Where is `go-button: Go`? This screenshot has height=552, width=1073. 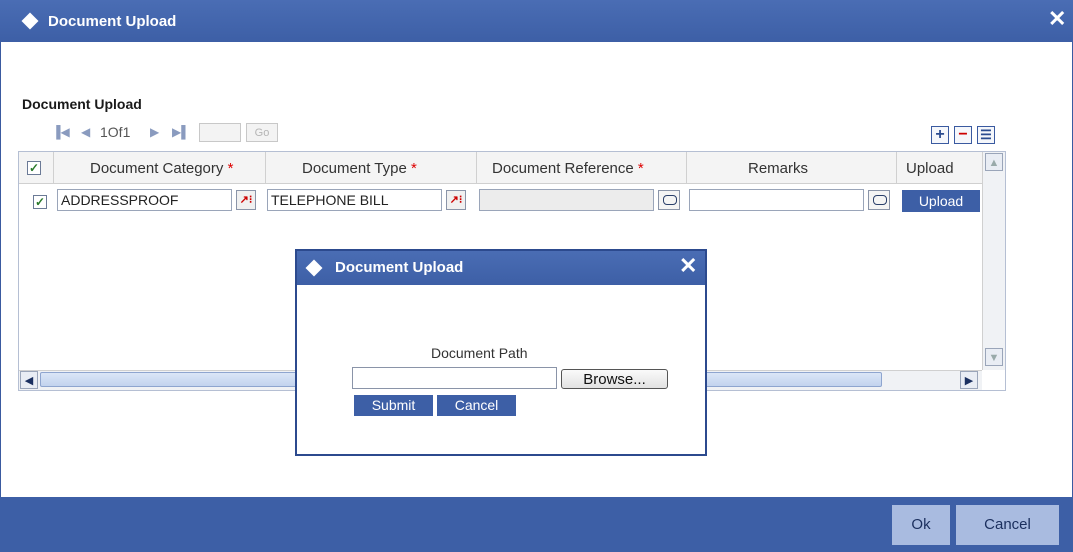
go-button: Go is located at coordinates (262, 132).